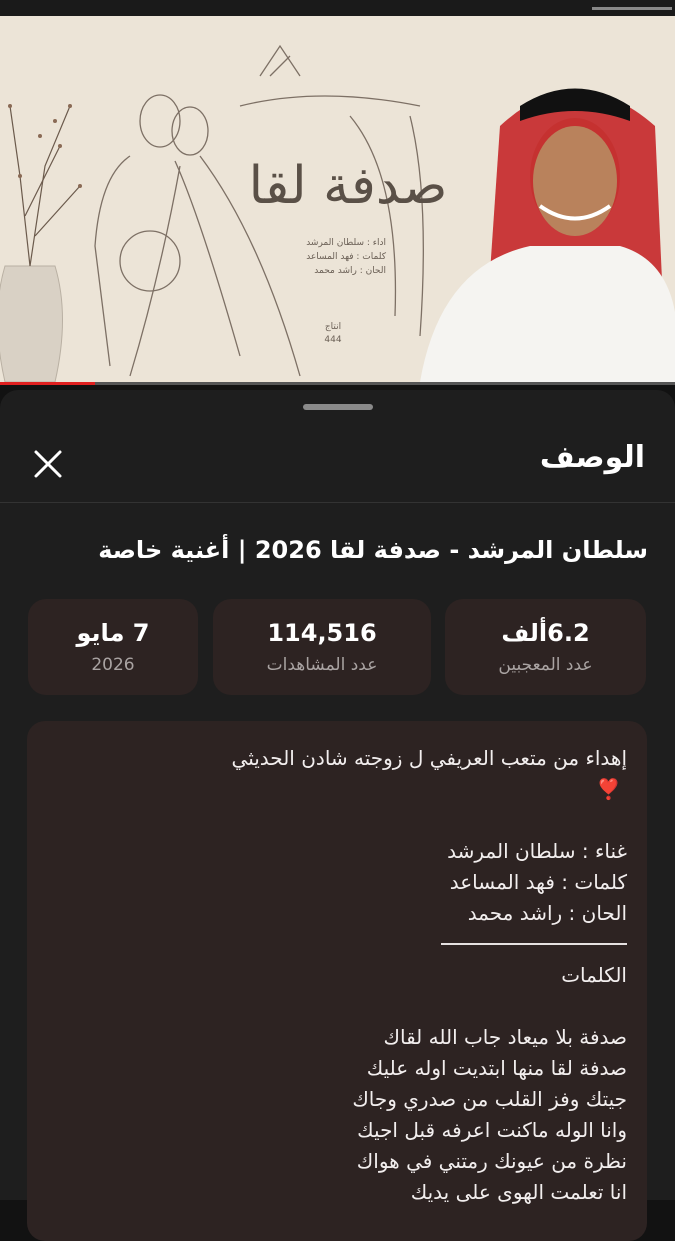  What do you see at coordinates (322, 633) in the screenshot?
I see `views-value: 114,516` at bounding box center [322, 633].